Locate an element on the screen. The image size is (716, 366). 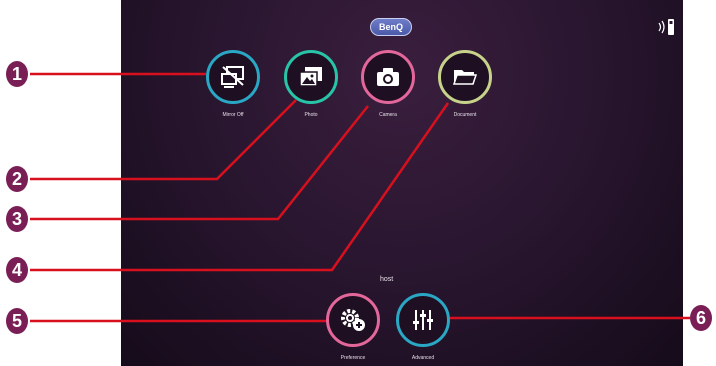
callout-6: 6 is located at coordinates (701, 318).